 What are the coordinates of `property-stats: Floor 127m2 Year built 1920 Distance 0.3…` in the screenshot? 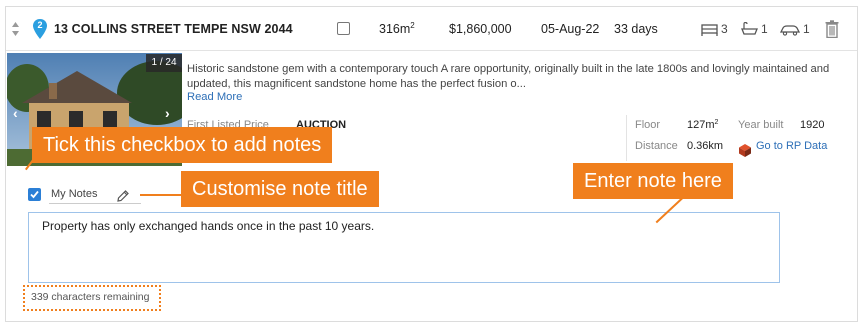 It's located at (742, 138).